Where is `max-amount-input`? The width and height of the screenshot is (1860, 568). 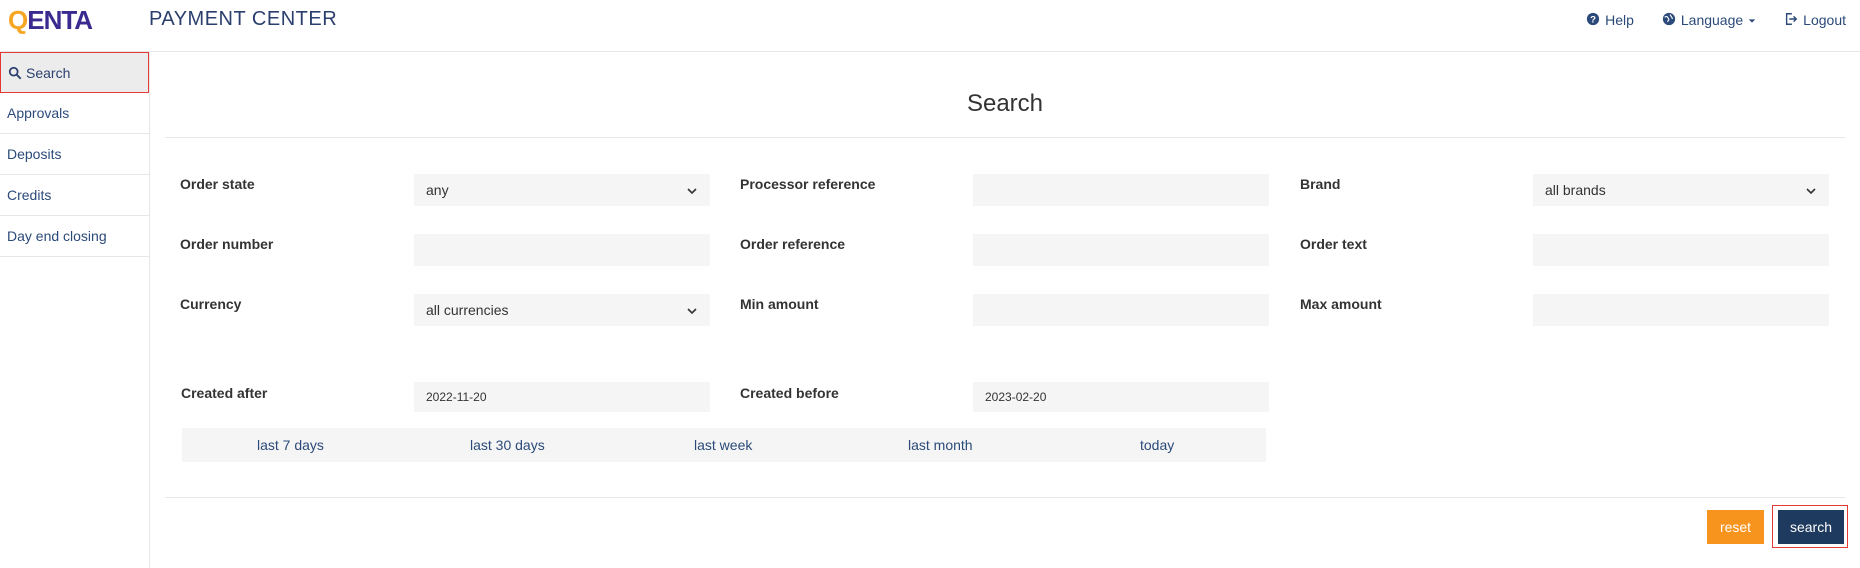 max-amount-input is located at coordinates (1681, 310).